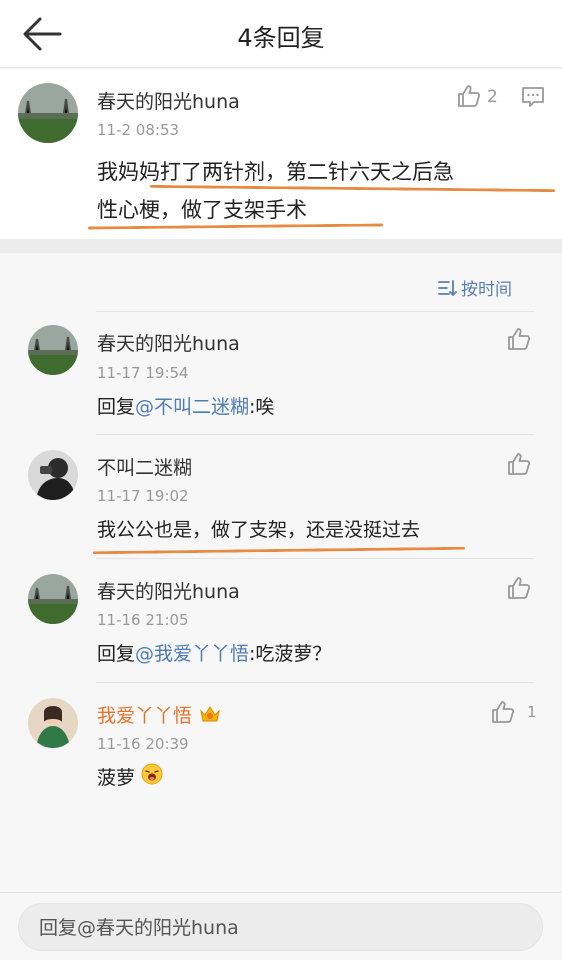  Describe the element at coordinates (447, 287) in the screenshot. I see `sort-icon` at that location.